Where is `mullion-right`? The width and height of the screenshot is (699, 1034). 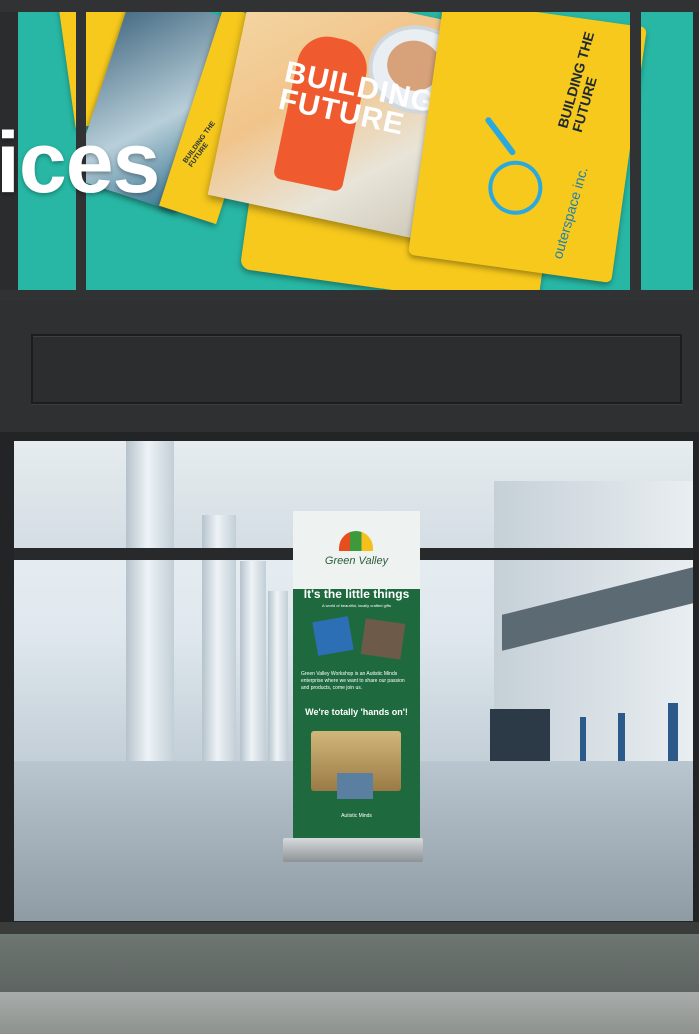
mullion-right is located at coordinates (635, 150).